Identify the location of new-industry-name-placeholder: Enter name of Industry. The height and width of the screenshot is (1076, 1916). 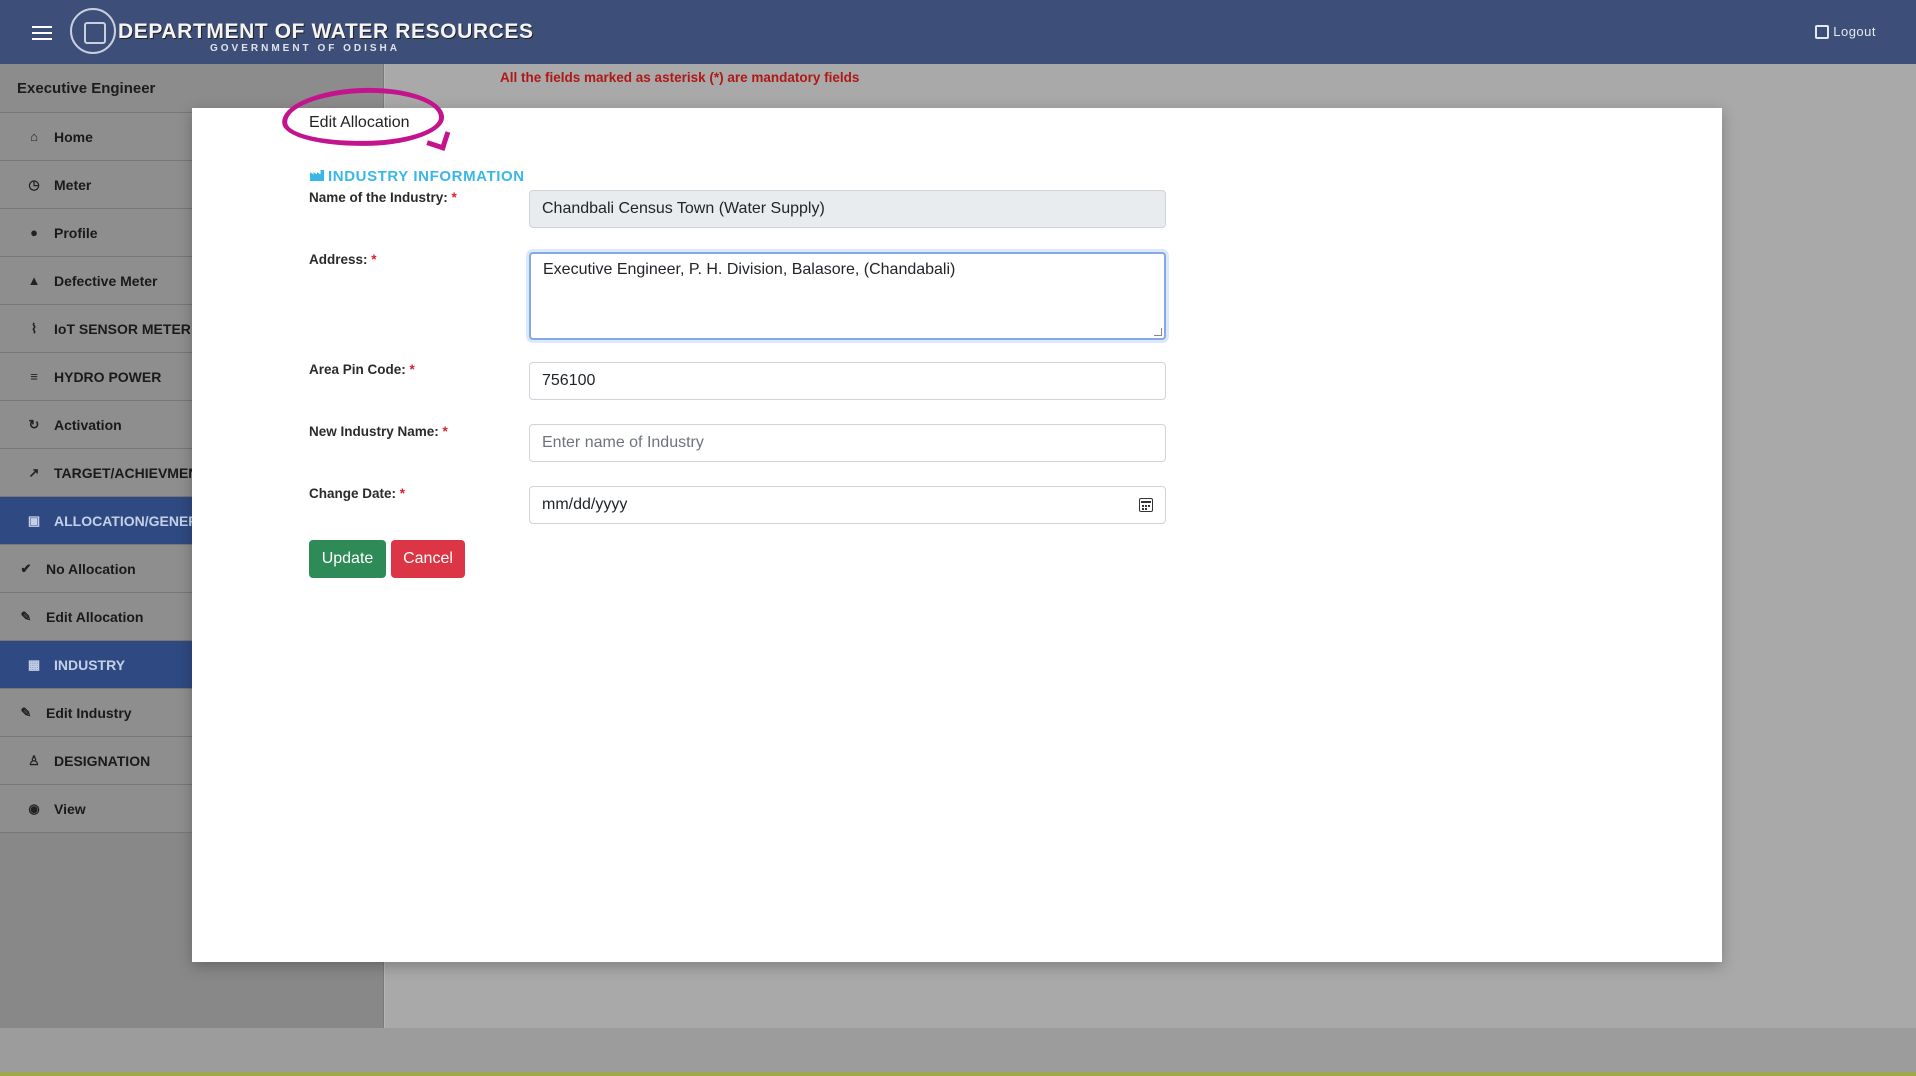
(623, 442).